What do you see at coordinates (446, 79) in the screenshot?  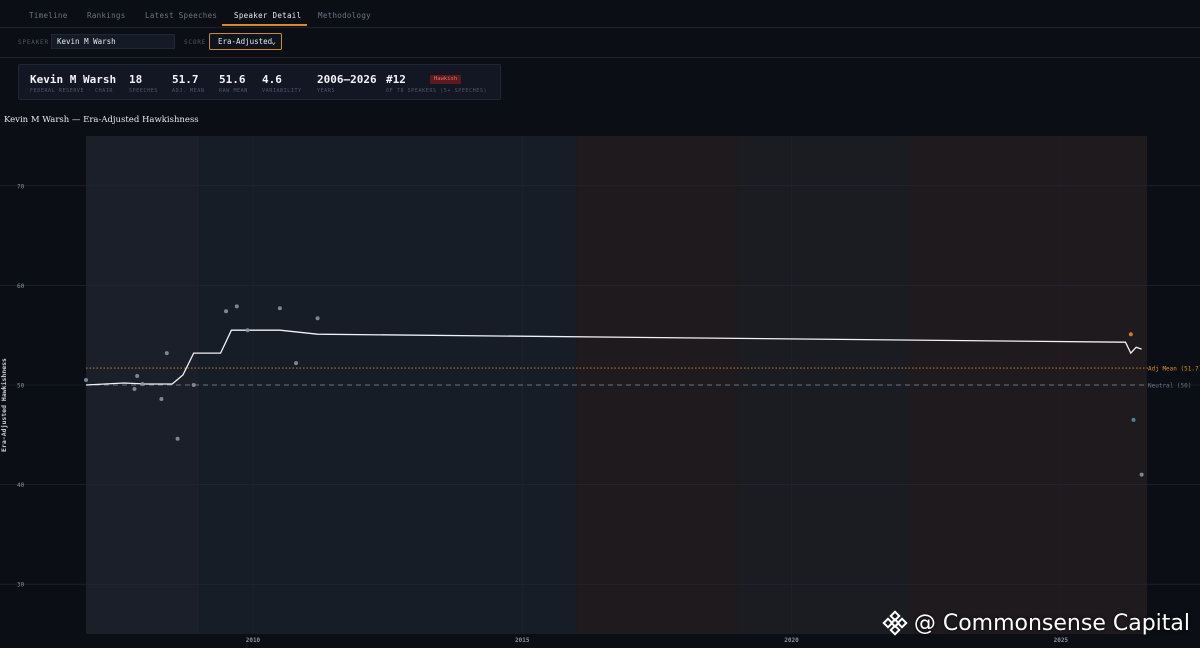 I see `status-badge: Hawkish` at bounding box center [446, 79].